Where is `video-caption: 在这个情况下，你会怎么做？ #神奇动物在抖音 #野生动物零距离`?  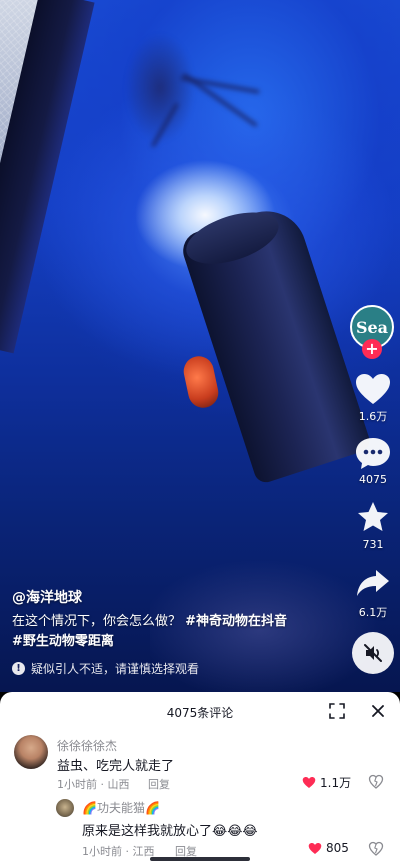
video-caption: 在这个情况下，你会怎么做？ #神奇动物在抖音 #野生动物零距离 is located at coordinates (177, 632).